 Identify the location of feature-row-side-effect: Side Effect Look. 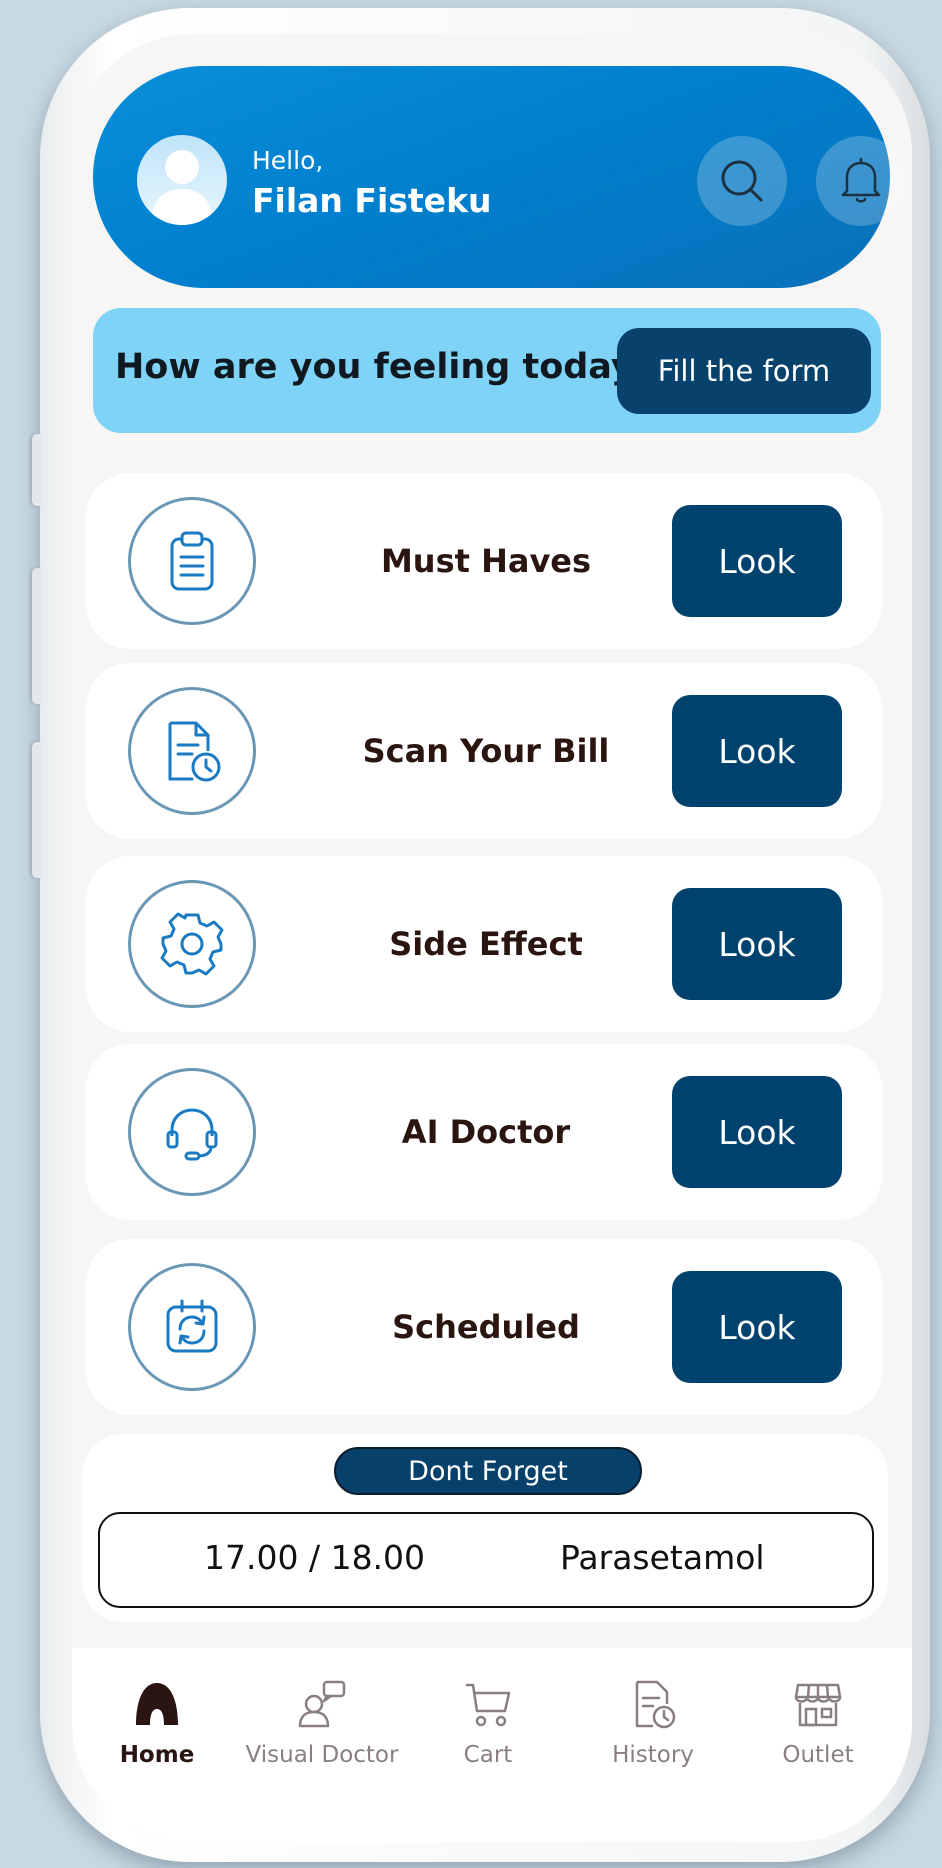
(484, 944).